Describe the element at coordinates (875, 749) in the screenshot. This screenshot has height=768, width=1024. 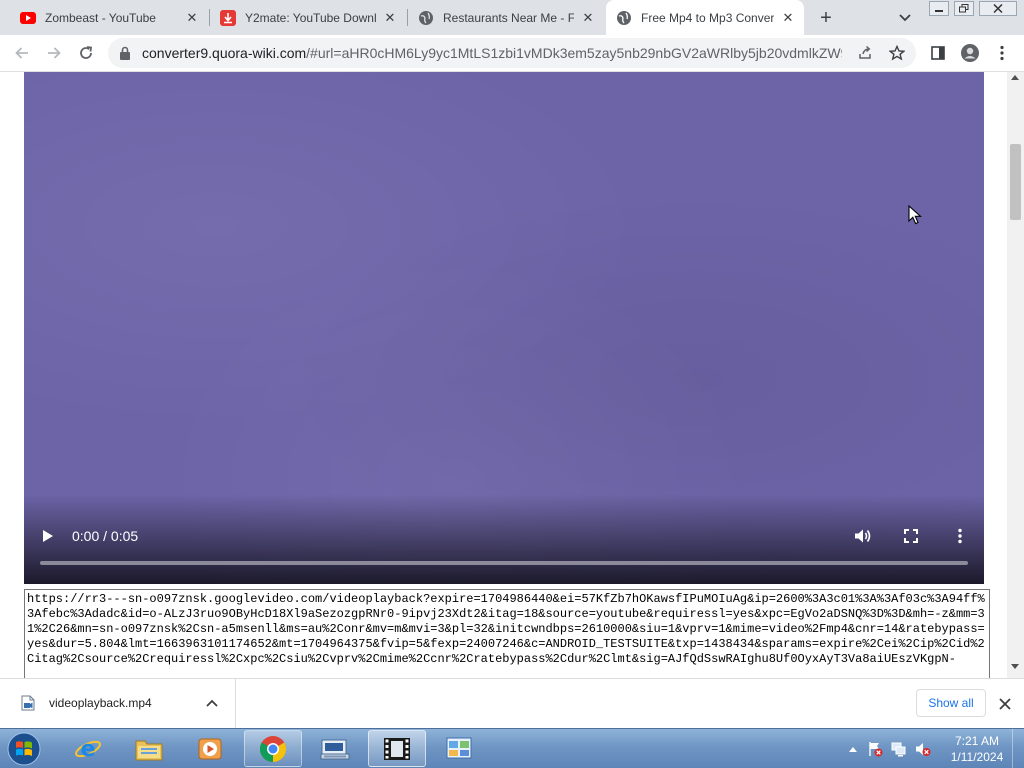
I see `action-center-flag-icon` at that location.